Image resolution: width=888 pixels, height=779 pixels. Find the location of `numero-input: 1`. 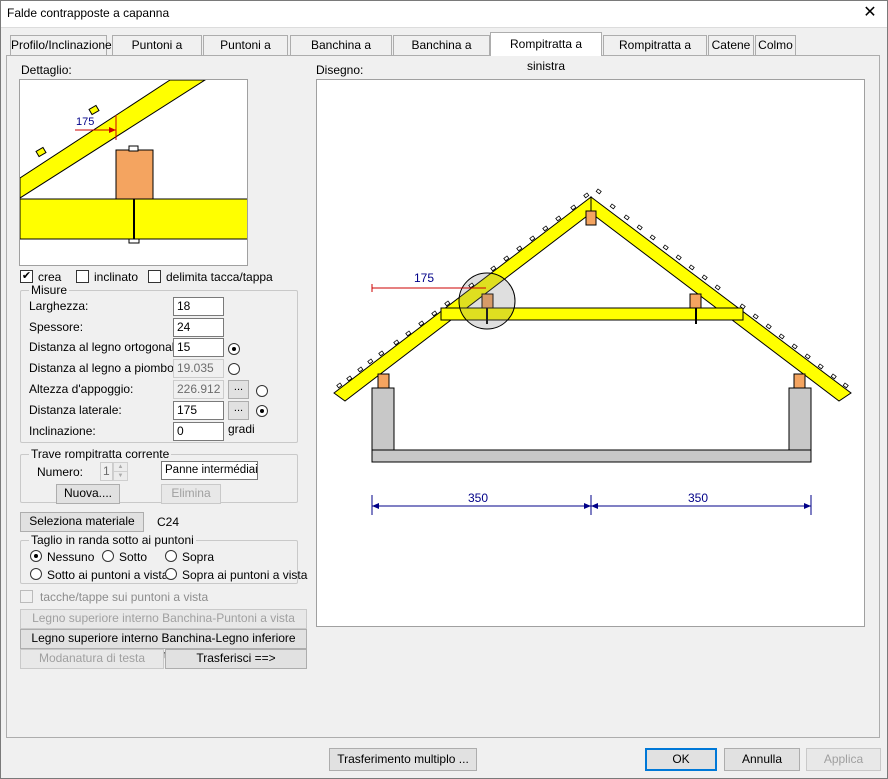

numero-input: 1 is located at coordinates (106, 471).